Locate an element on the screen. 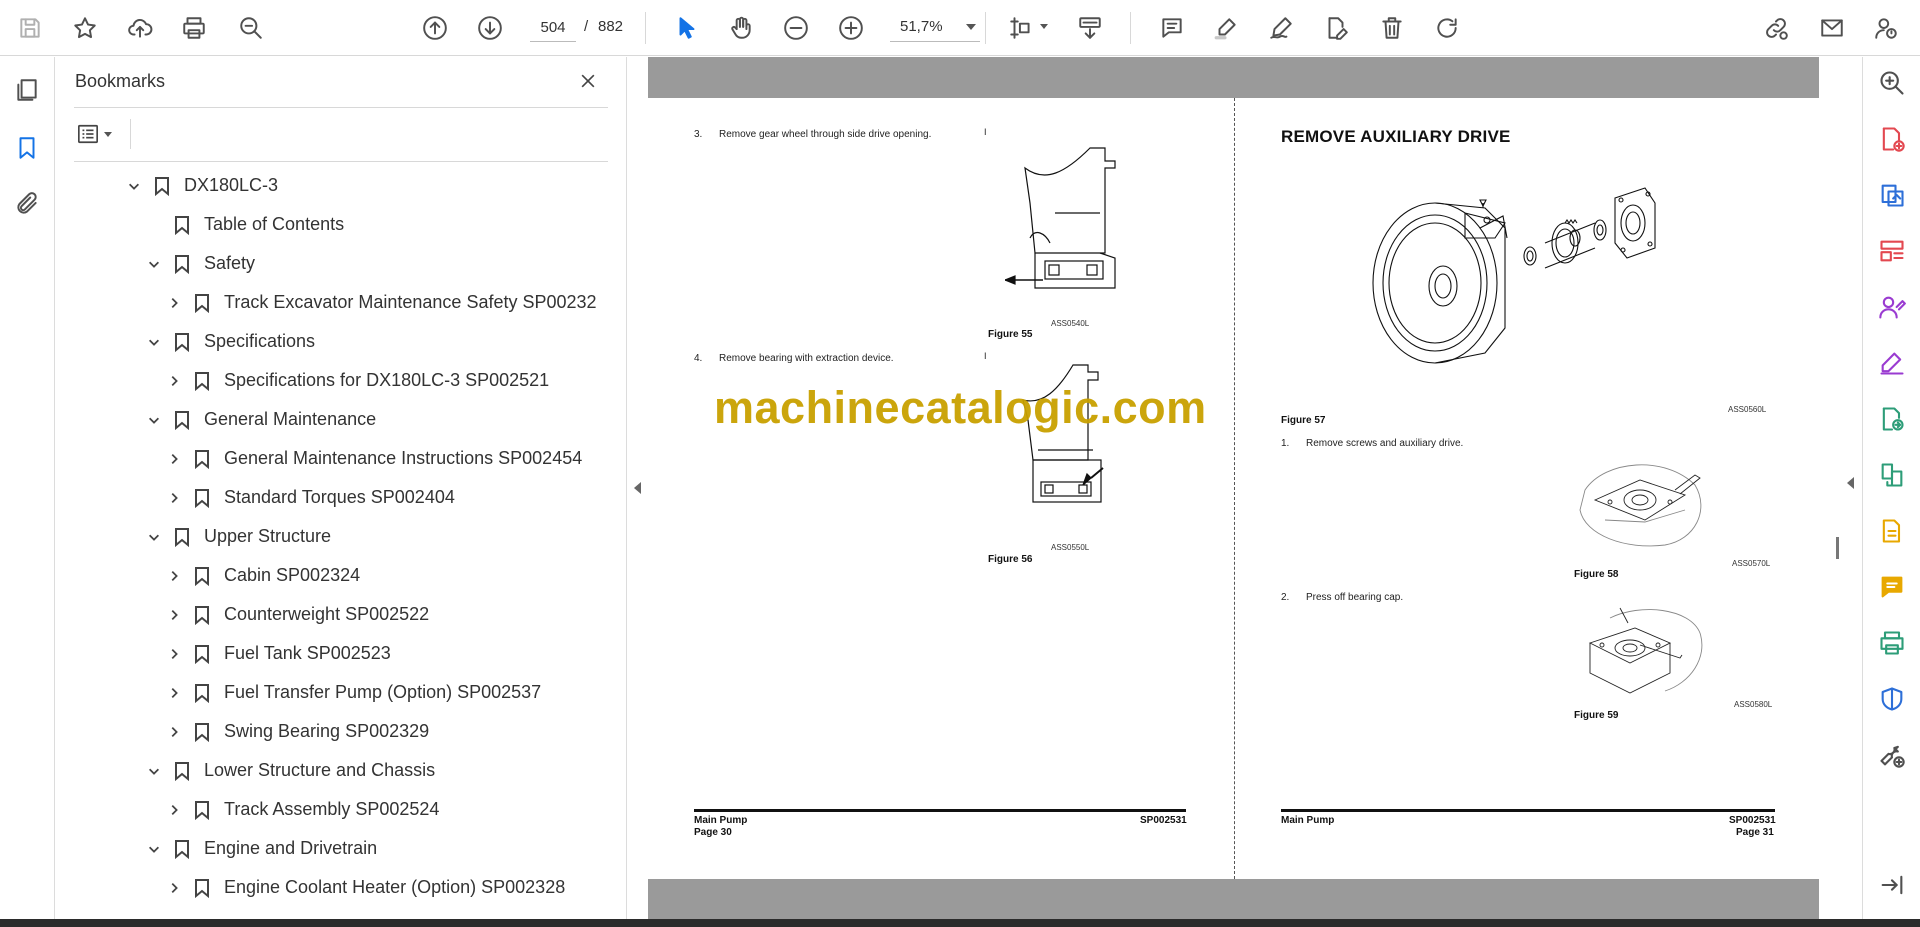 This screenshot has height=927, width=1920. more-tools-icon is located at coordinates (1892, 755).